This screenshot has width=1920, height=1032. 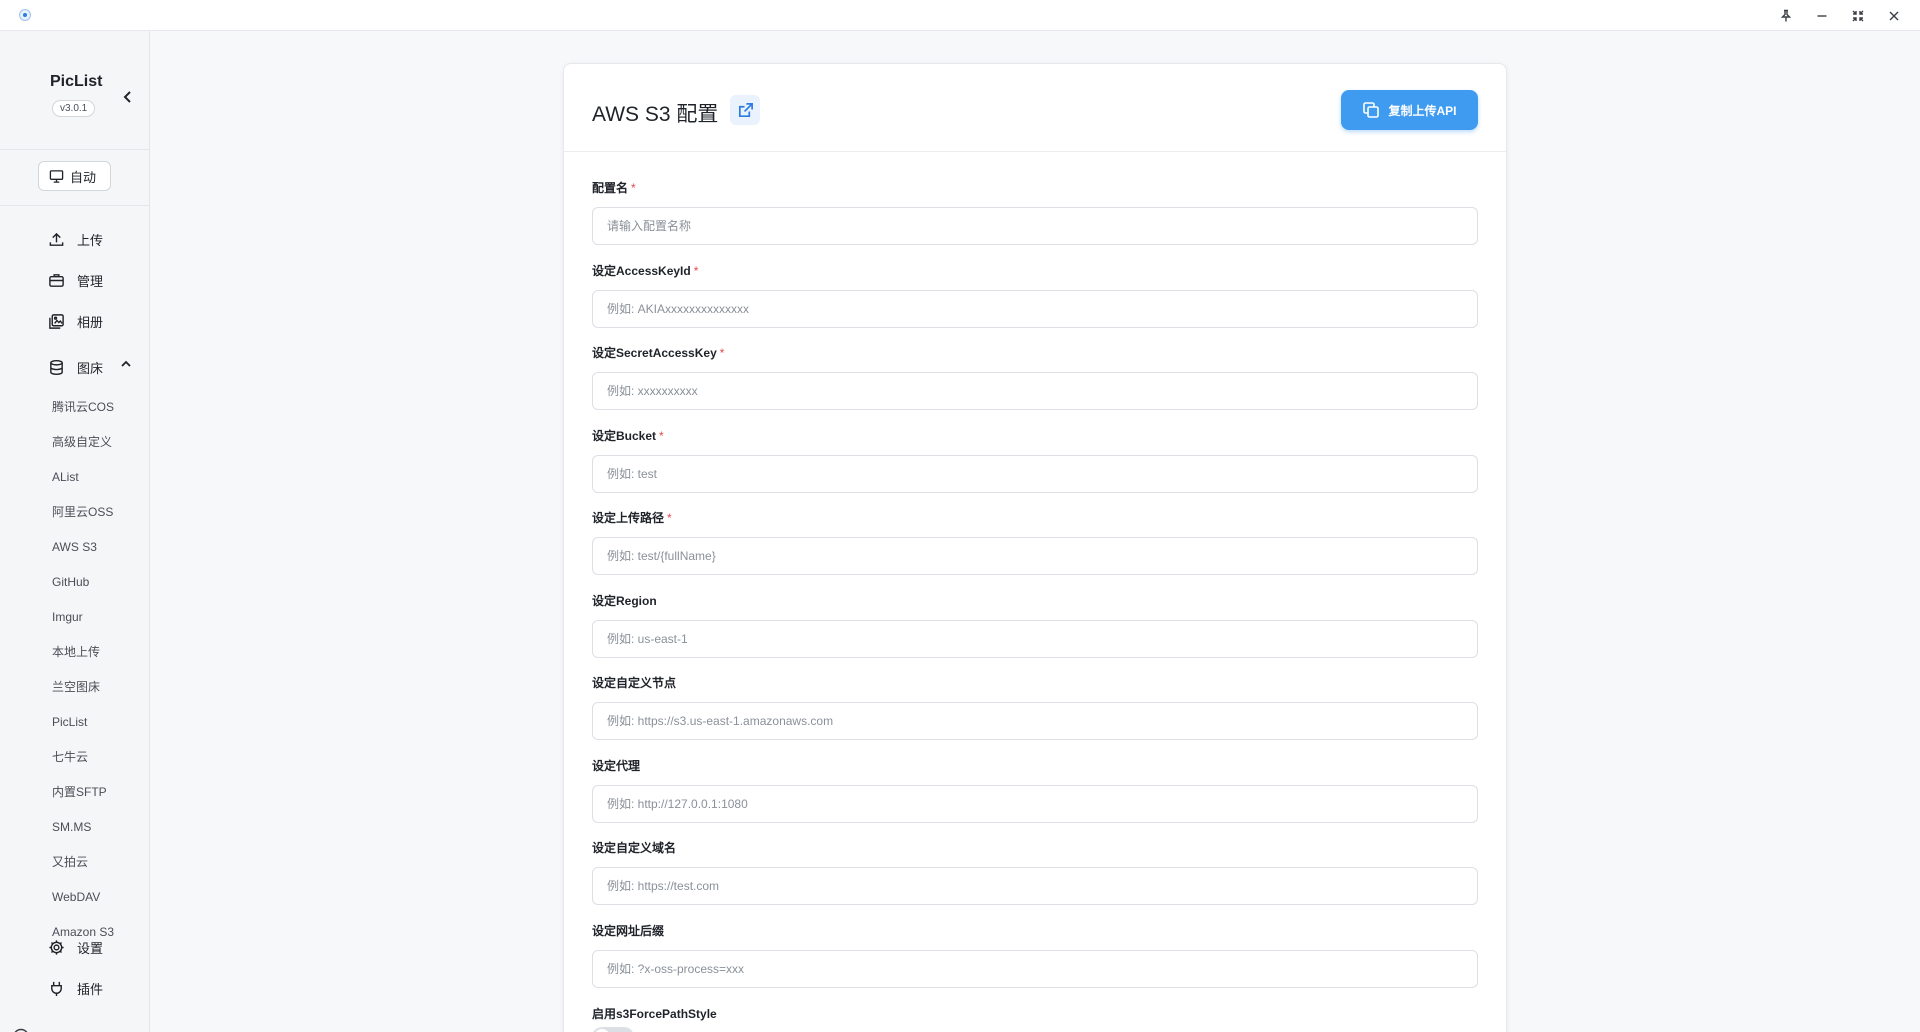 I want to click on plug-icon, so click(x=56, y=988).